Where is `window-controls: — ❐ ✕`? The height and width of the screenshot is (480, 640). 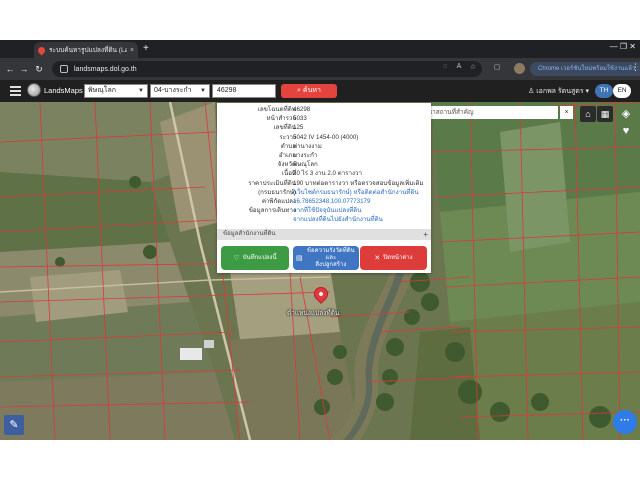 window-controls: — ❐ ✕ is located at coordinates (623, 46).